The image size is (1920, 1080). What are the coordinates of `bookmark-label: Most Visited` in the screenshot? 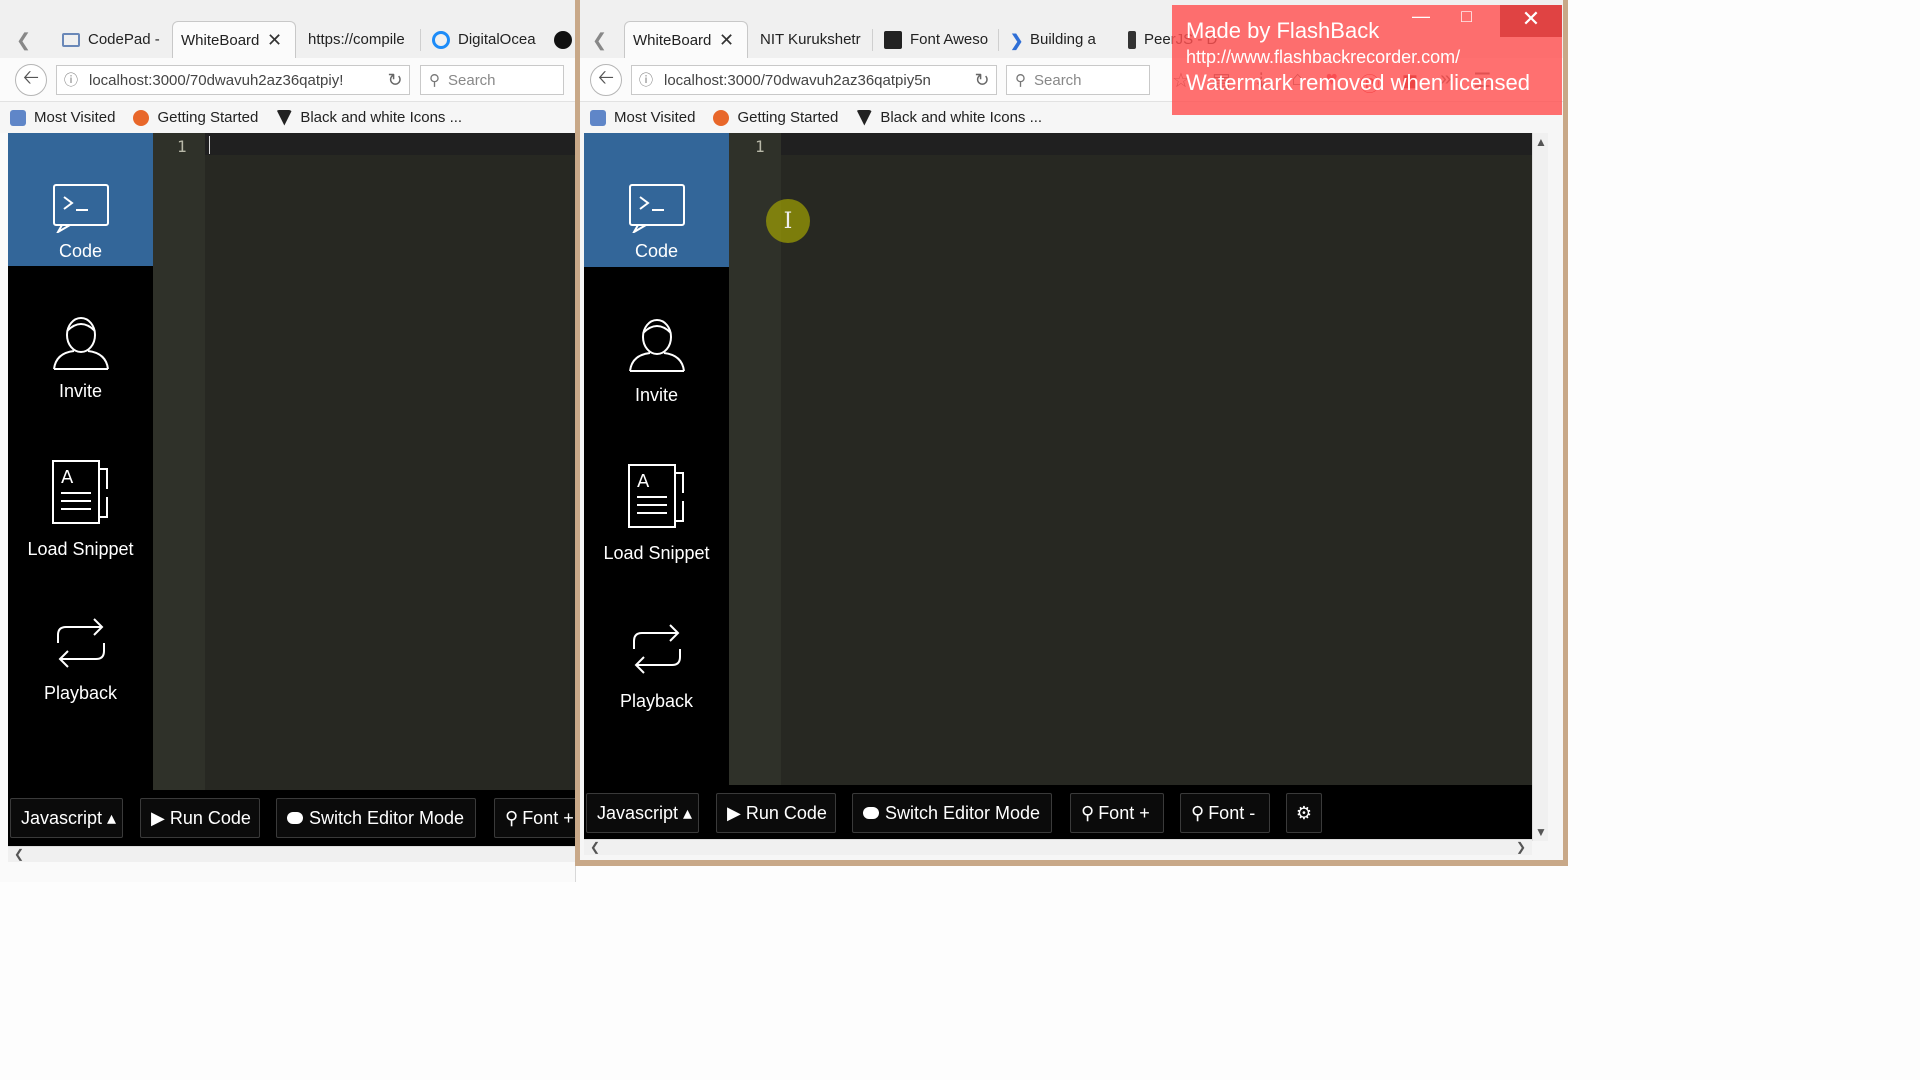 It's located at (75, 117).